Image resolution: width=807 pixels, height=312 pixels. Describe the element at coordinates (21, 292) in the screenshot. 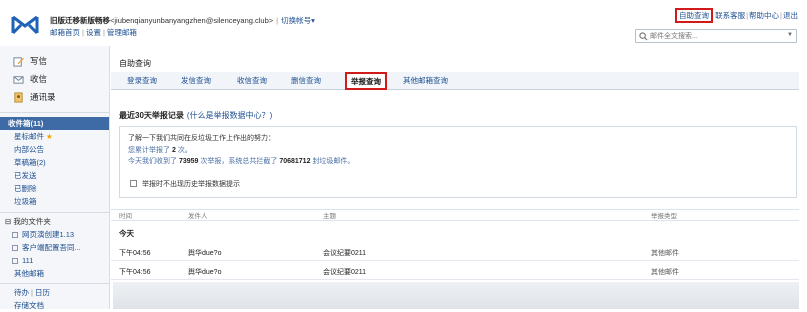

I see `todo-link: 待办` at that location.